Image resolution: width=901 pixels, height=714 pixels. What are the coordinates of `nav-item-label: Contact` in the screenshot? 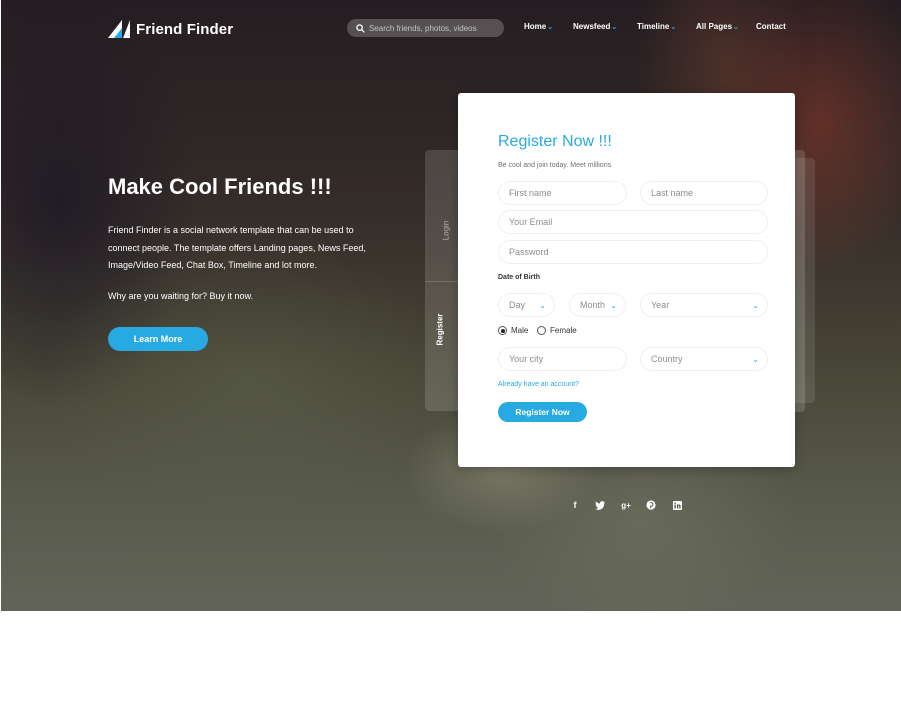 It's located at (771, 26).